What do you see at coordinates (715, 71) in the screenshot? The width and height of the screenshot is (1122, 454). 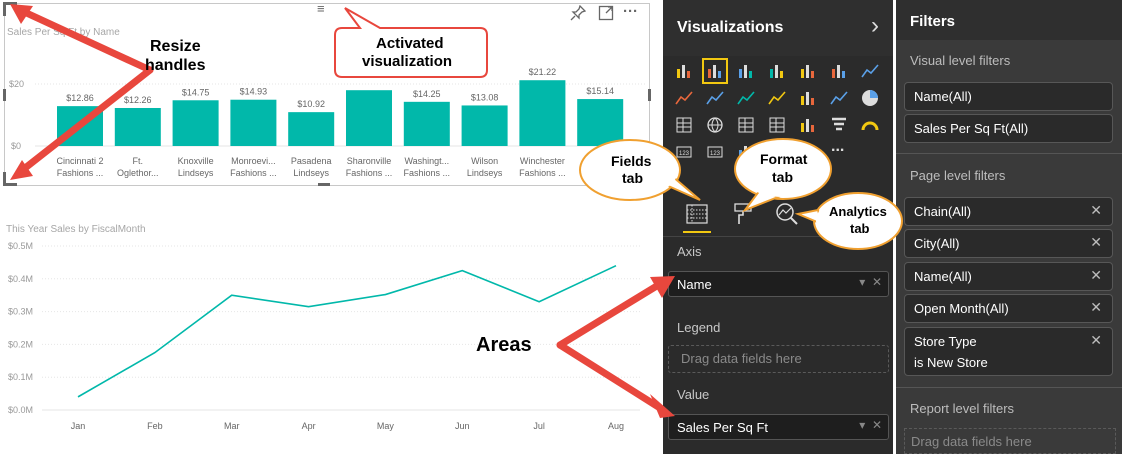 I see `clustered-bar-icon` at bounding box center [715, 71].